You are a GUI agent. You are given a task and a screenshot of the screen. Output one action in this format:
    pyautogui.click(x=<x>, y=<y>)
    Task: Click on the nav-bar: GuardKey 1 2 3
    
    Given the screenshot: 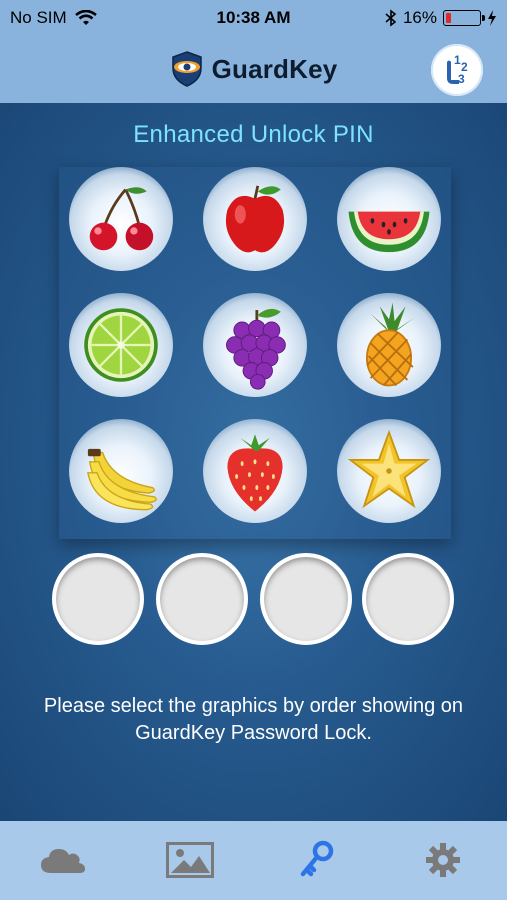 What is the action you would take?
    pyautogui.click(x=253, y=69)
    